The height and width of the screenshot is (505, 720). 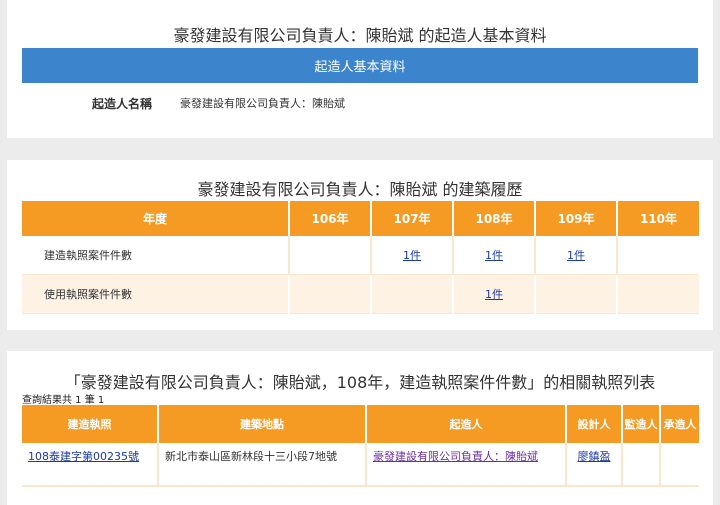 What do you see at coordinates (679, 424) in the screenshot?
I see `col-contractor: 承造人` at bounding box center [679, 424].